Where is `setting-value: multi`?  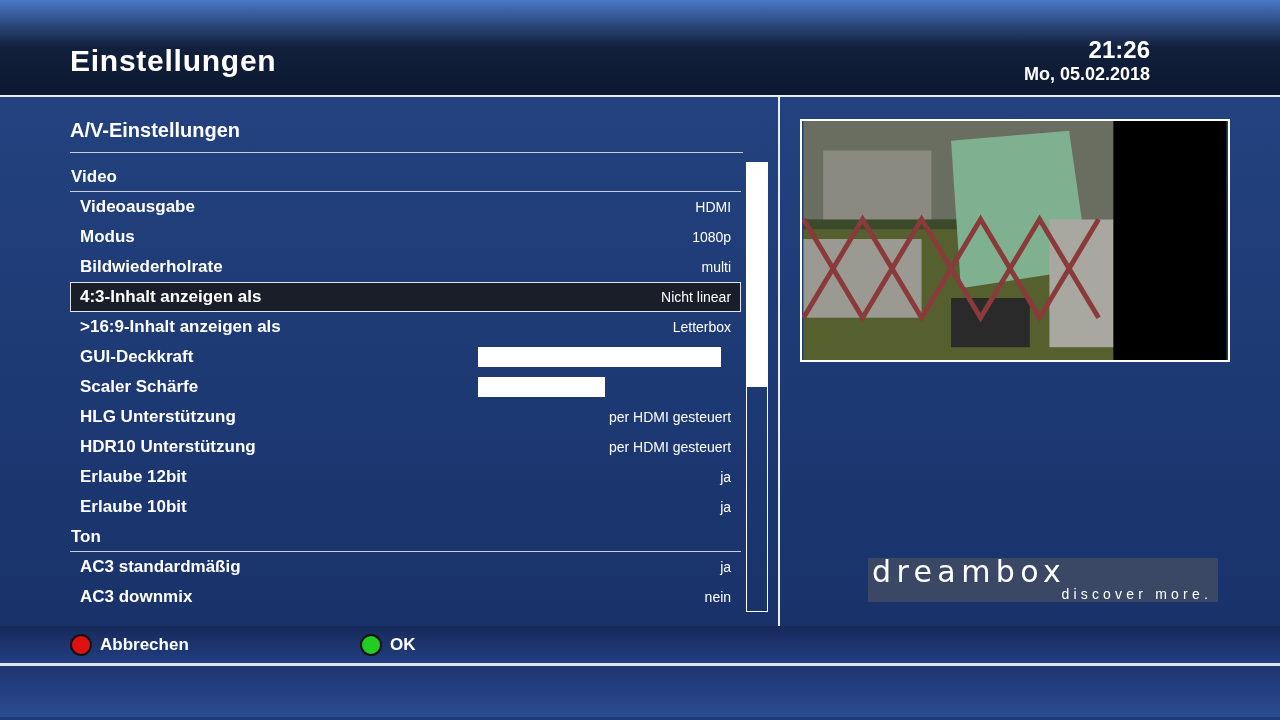
setting-value: multi is located at coordinates (716, 267).